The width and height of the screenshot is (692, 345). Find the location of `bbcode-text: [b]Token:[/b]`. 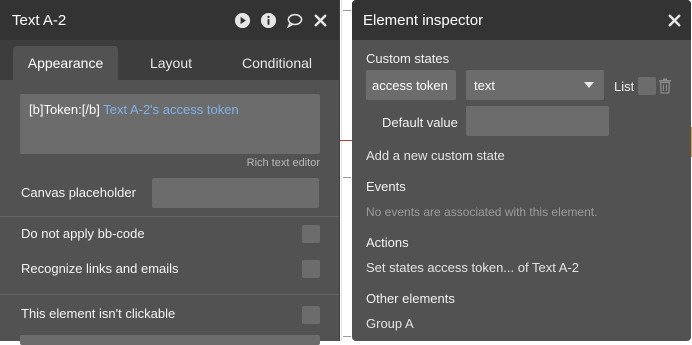

bbcode-text: [b]Token:[/b] is located at coordinates (64, 109).